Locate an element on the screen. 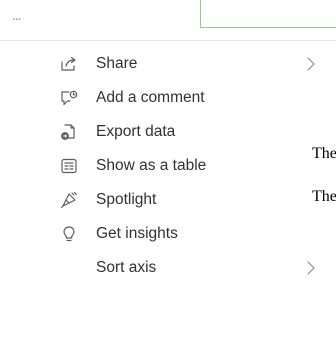 The width and height of the screenshot is (336, 347). share-icon is located at coordinates (69, 64).